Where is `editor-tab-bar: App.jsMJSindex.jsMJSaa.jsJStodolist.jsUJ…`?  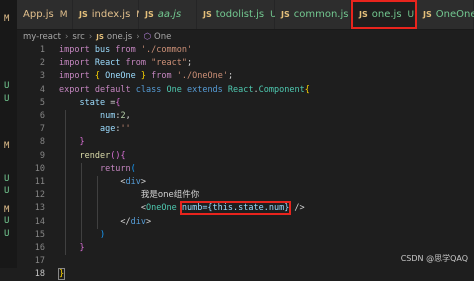 editor-tab-bar: App.jsMJSindex.jsMJSaa.jsJStodolist.jsUJ… is located at coordinates (245, 15).